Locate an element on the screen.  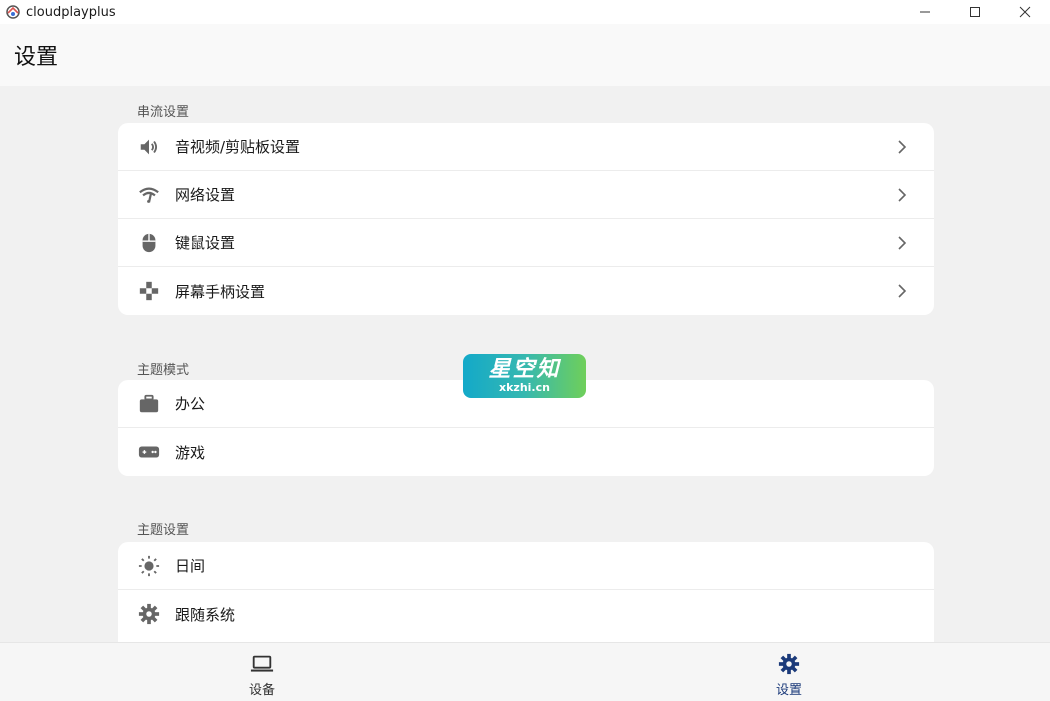
nav-item-devices: 设备 is located at coordinates (262, 672).